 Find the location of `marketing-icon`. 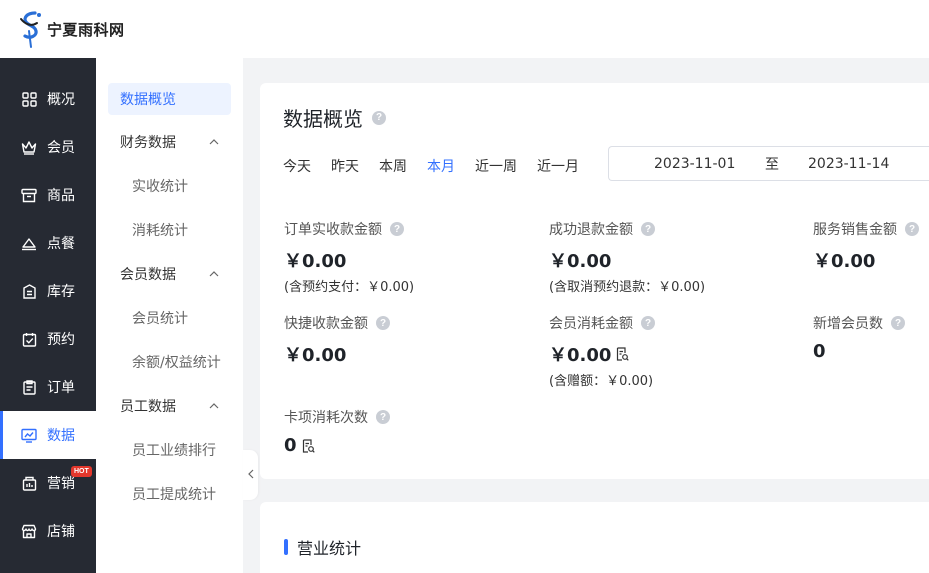

marketing-icon is located at coordinates (29, 483).